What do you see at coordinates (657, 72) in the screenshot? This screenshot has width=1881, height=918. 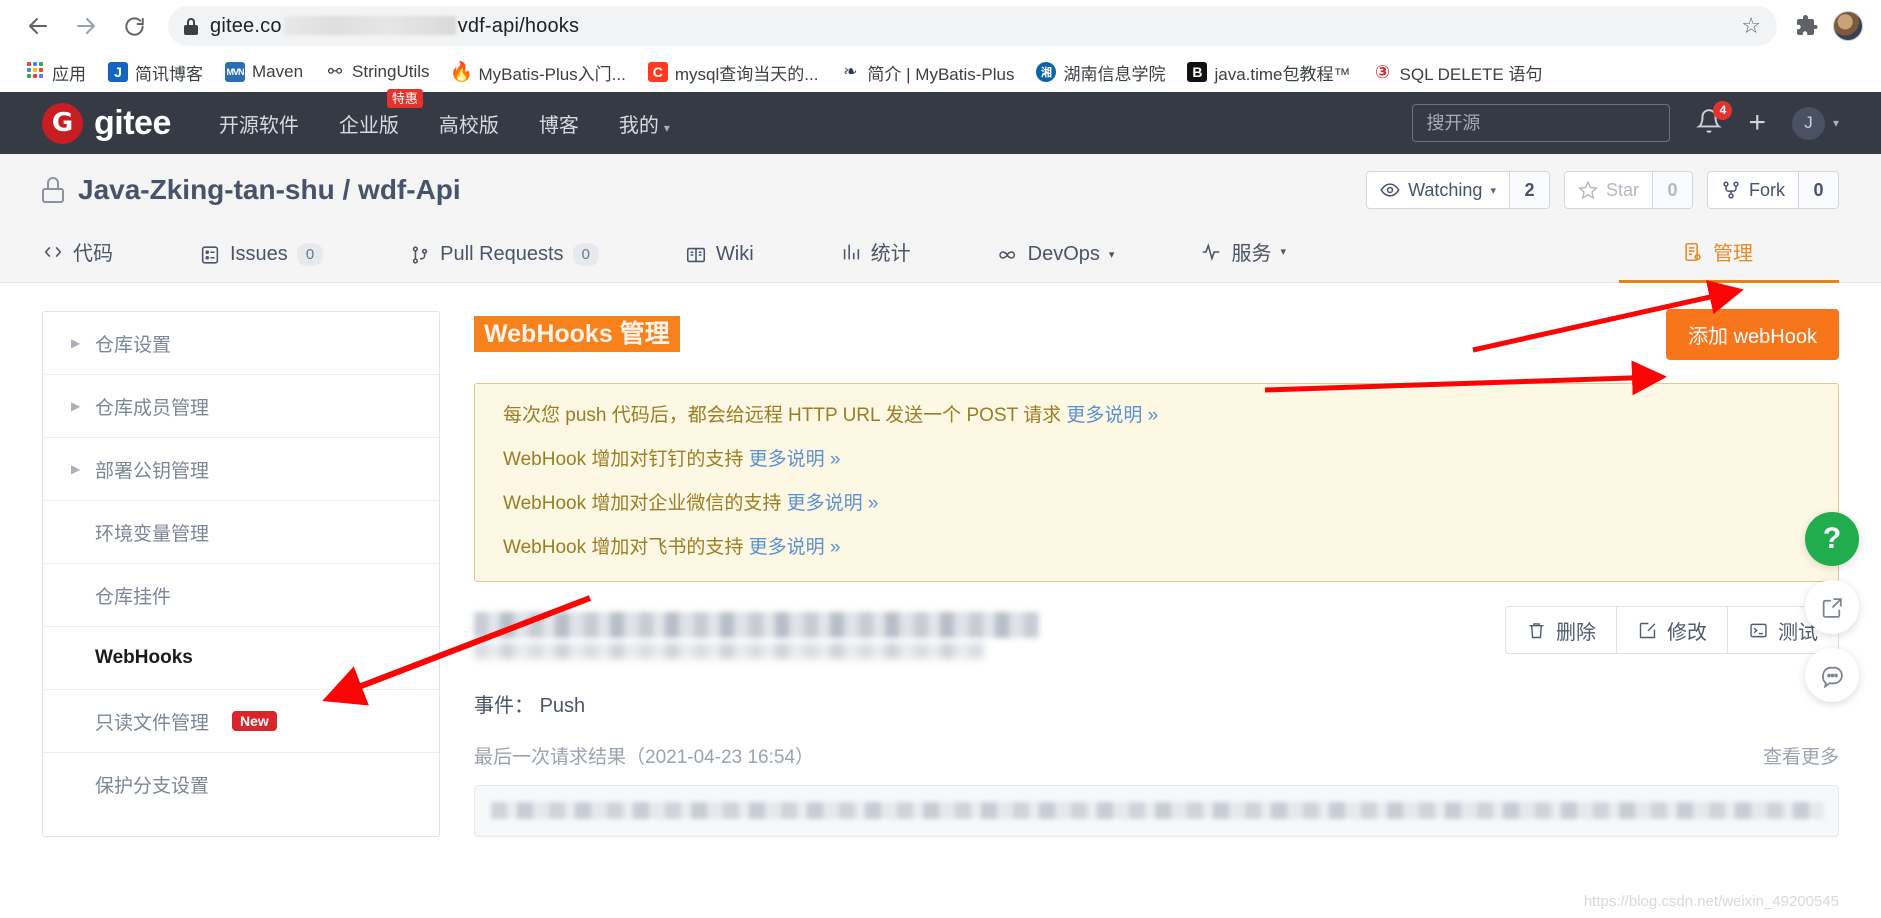 I see `letter-c-icon: C` at bounding box center [657, 72].